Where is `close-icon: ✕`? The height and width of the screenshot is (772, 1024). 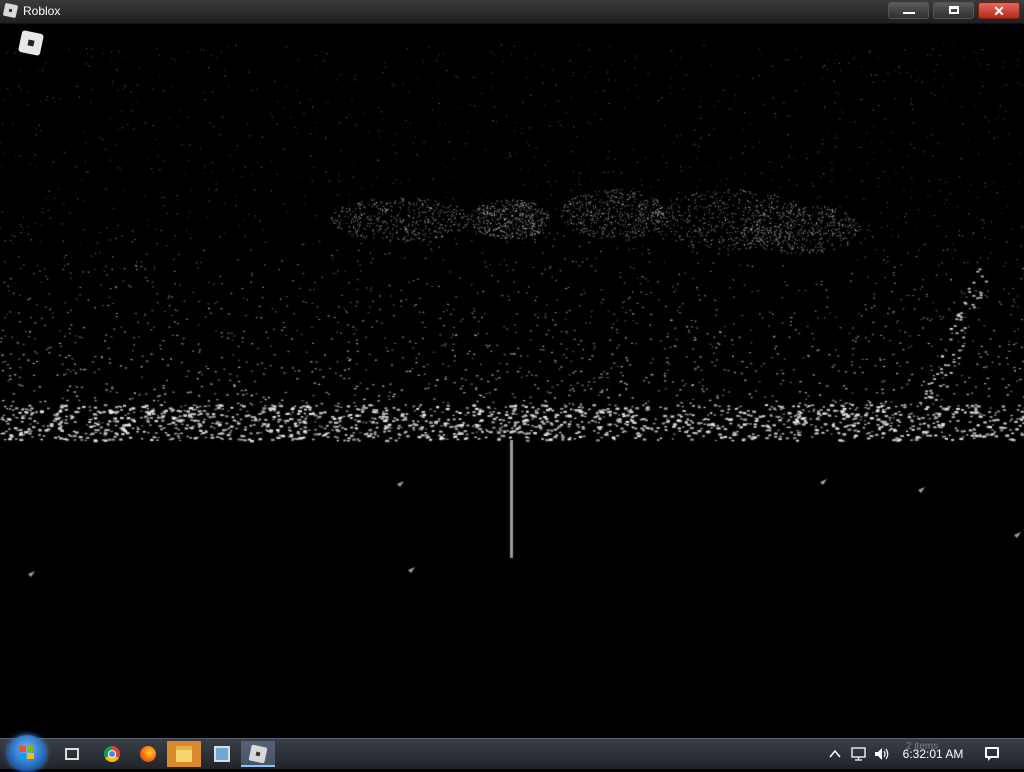 close-icon: ✕ is located at coordinates (999, 11).